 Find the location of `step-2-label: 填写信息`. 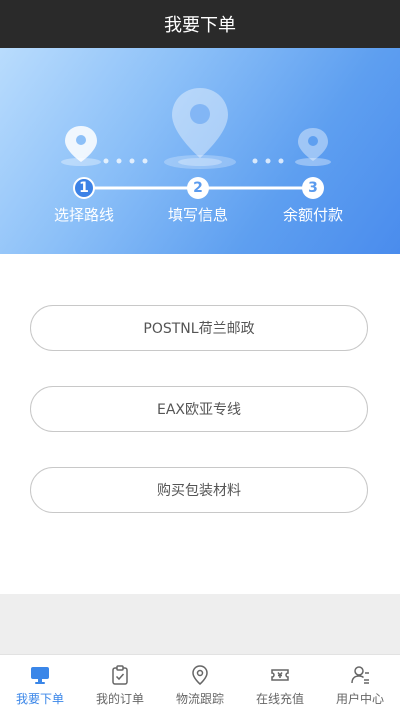

step-2-label: 填写信息 is located at coordinates (198, 215).